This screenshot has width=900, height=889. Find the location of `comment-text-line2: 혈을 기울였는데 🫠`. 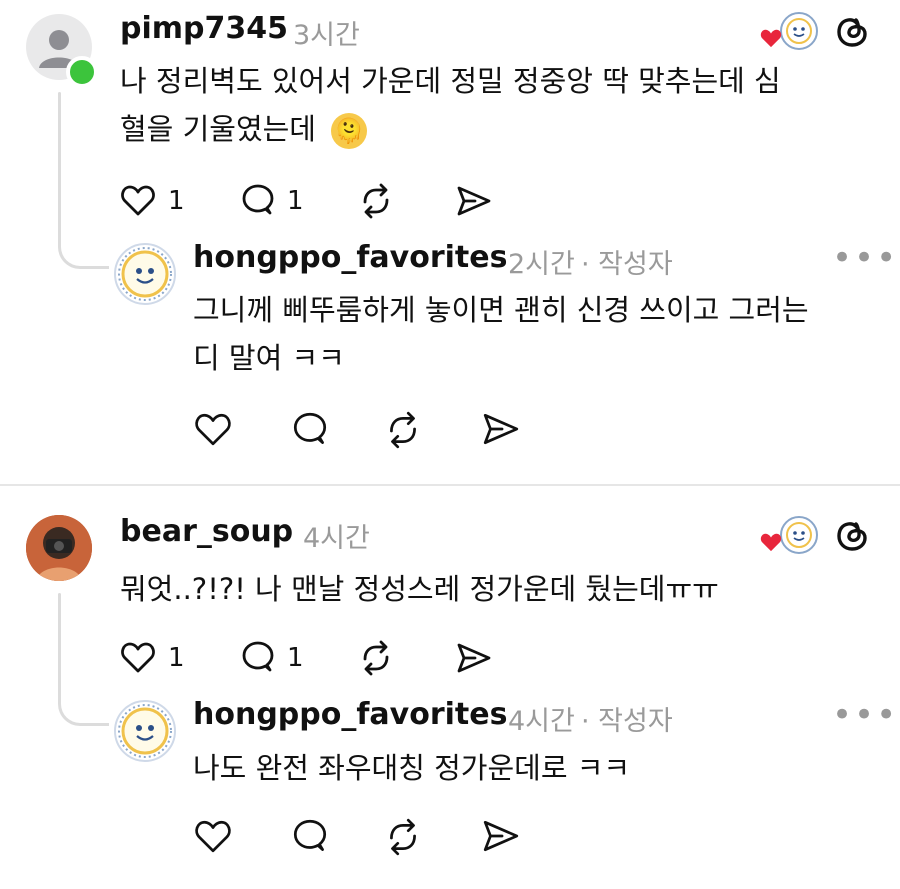

comment-text-line2: 혈을 기울였는데 🫠 is located at coordinates (244, 129).